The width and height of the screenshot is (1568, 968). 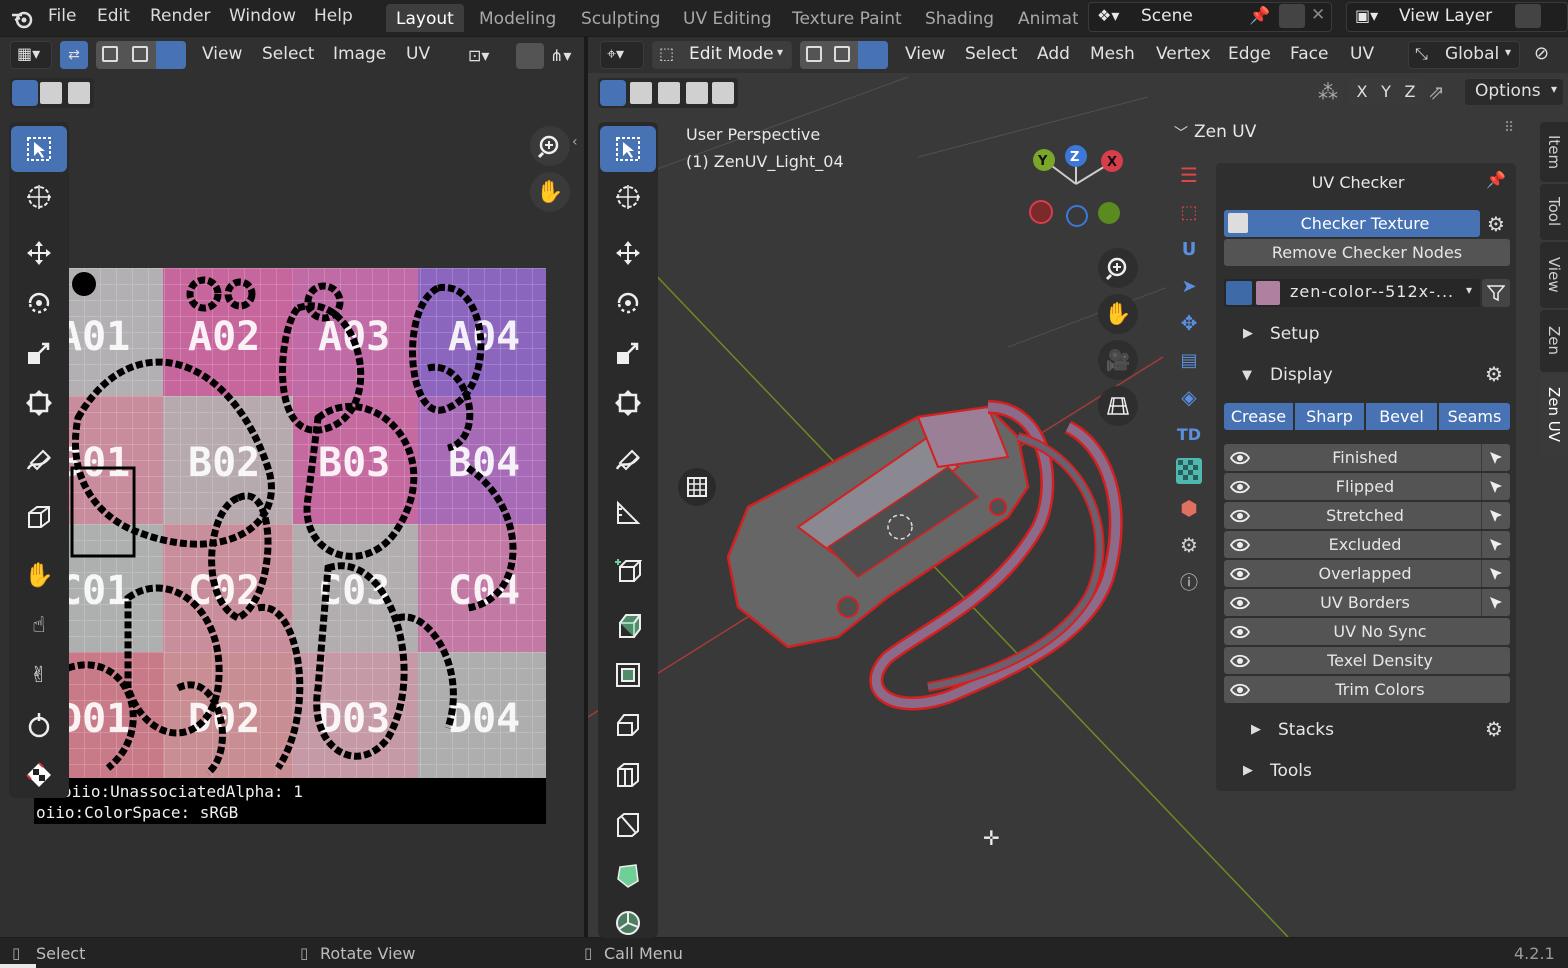 I want to click on uv-menu-uv: UV, so click(x=418, y=54).